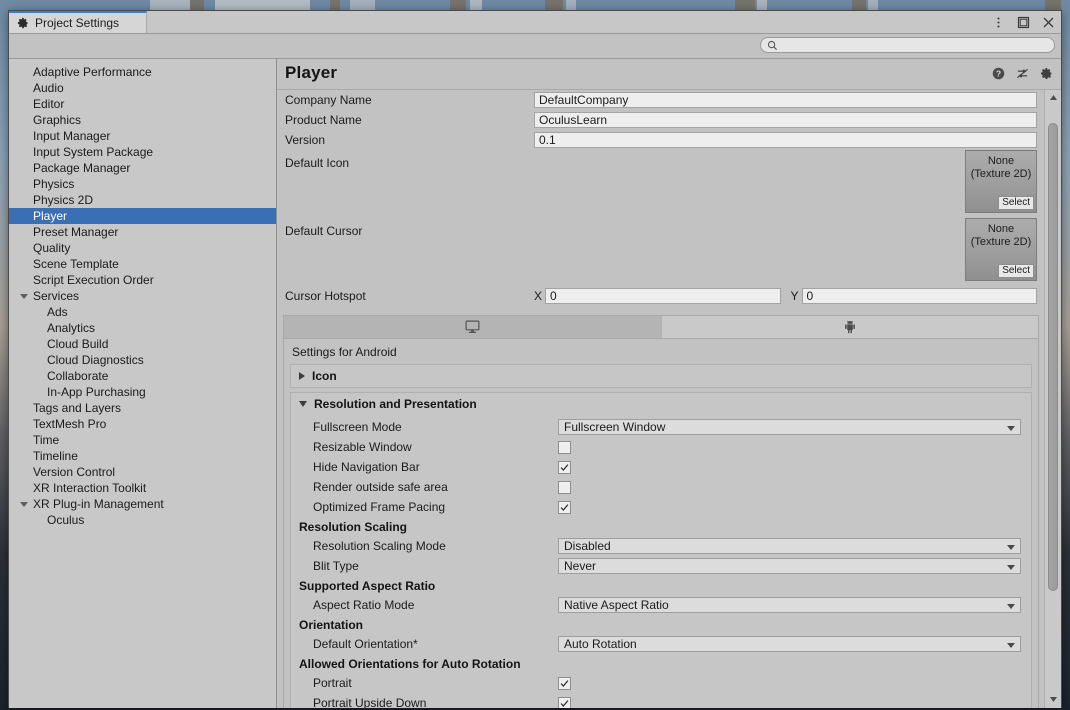 This screenshot has height=710, width=1070. What do you see at coordinates (142, 296) in the screenshot?
I see `sidebar-item-services: Services` at bounding box center [142, 296].